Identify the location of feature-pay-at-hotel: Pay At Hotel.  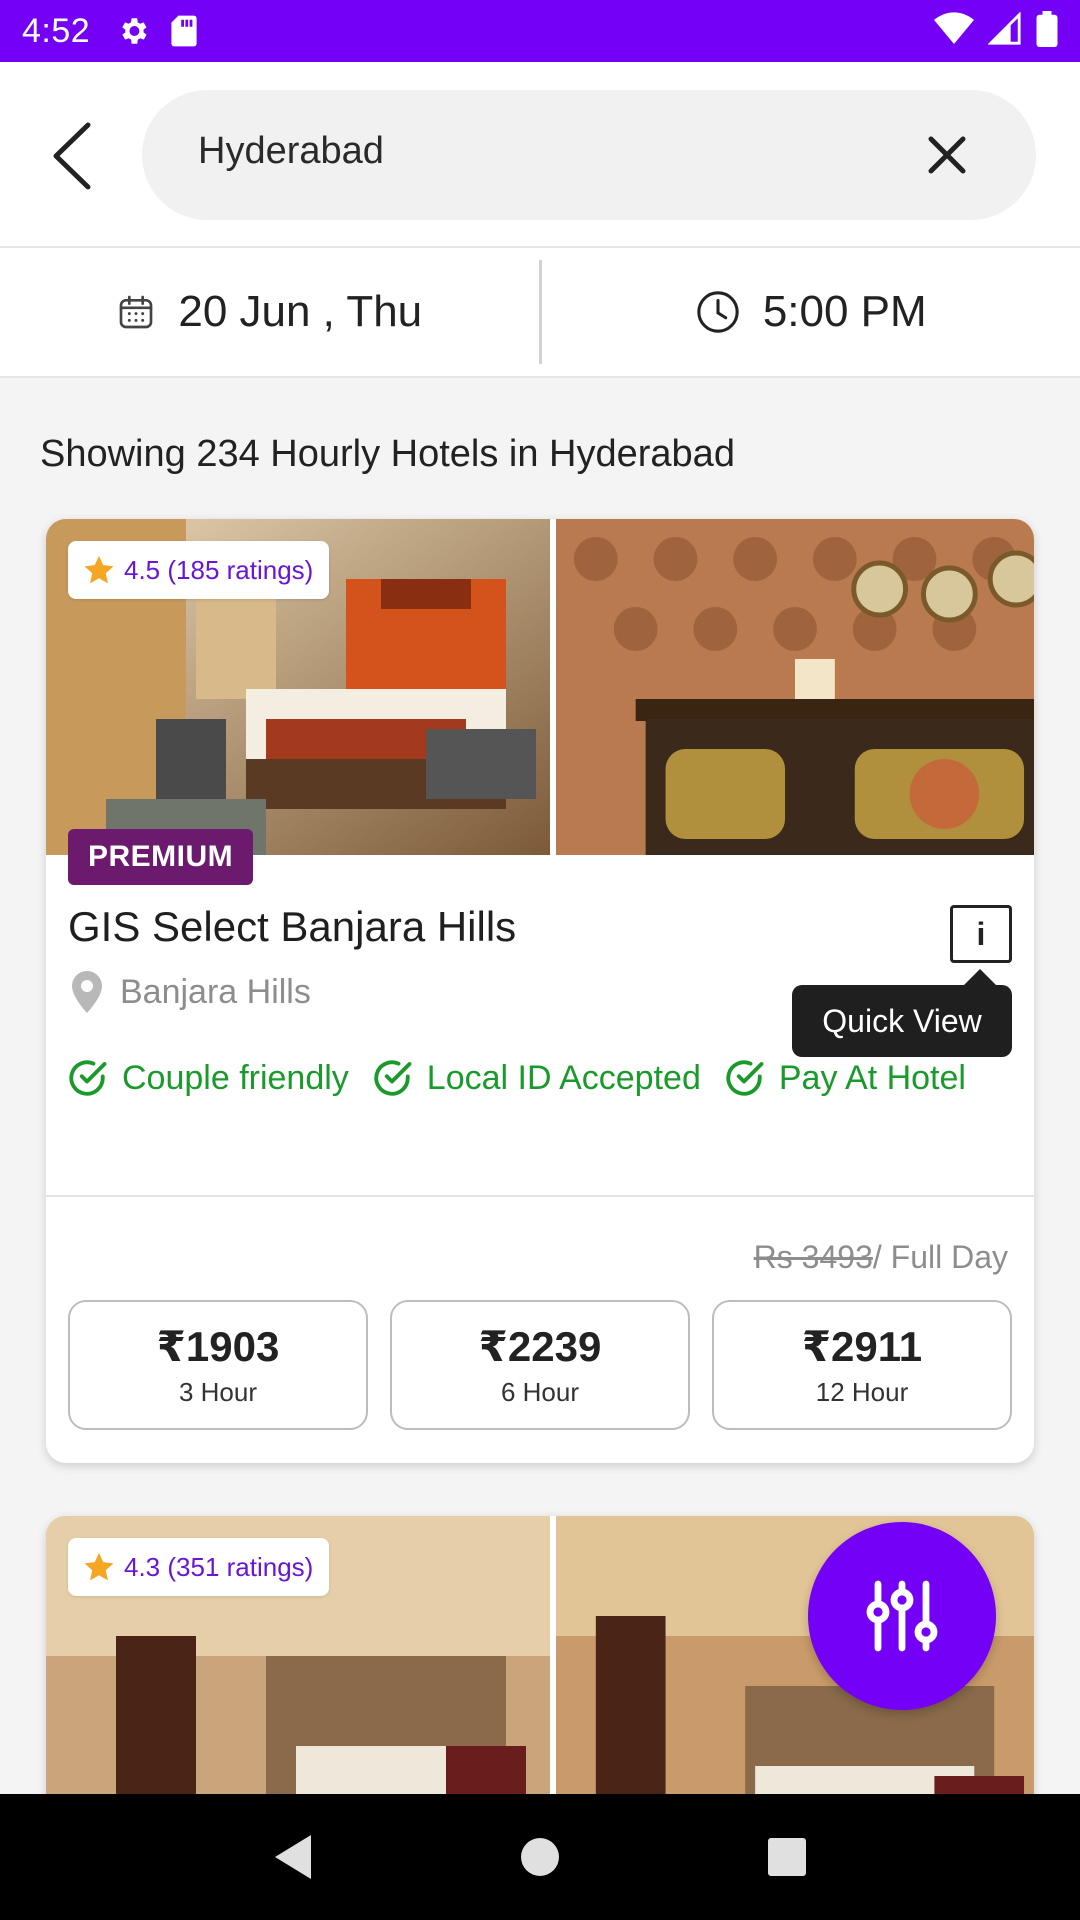
(844, 1078).